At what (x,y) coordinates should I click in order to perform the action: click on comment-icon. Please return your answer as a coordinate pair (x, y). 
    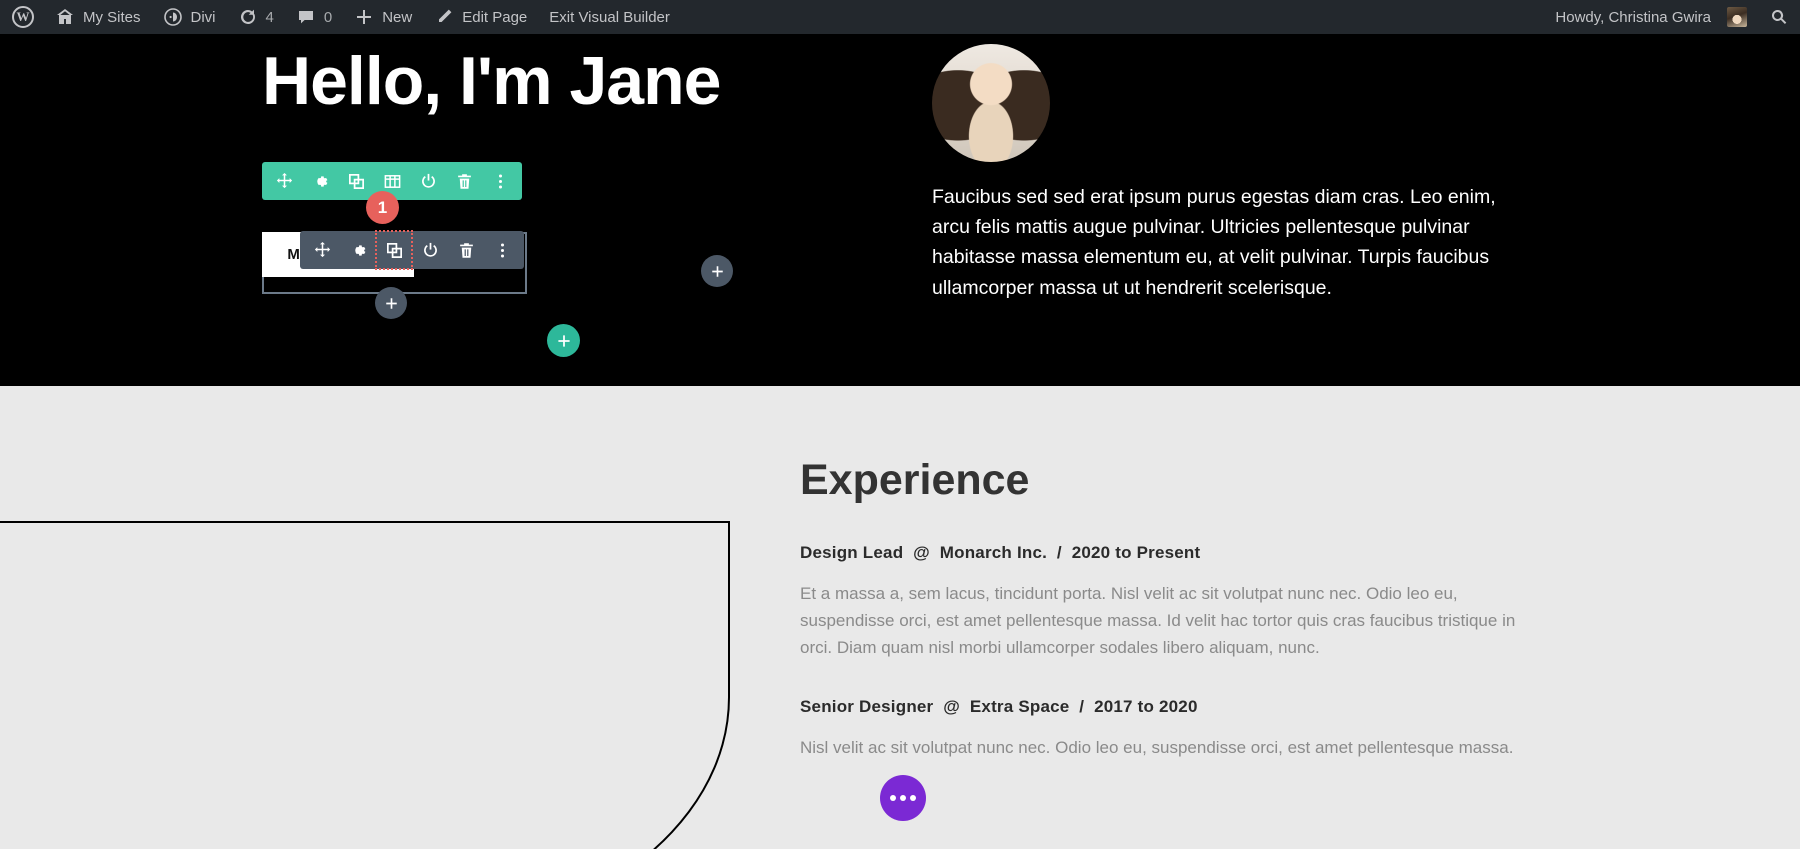
    Looking at the image, I should click on (306, 17).